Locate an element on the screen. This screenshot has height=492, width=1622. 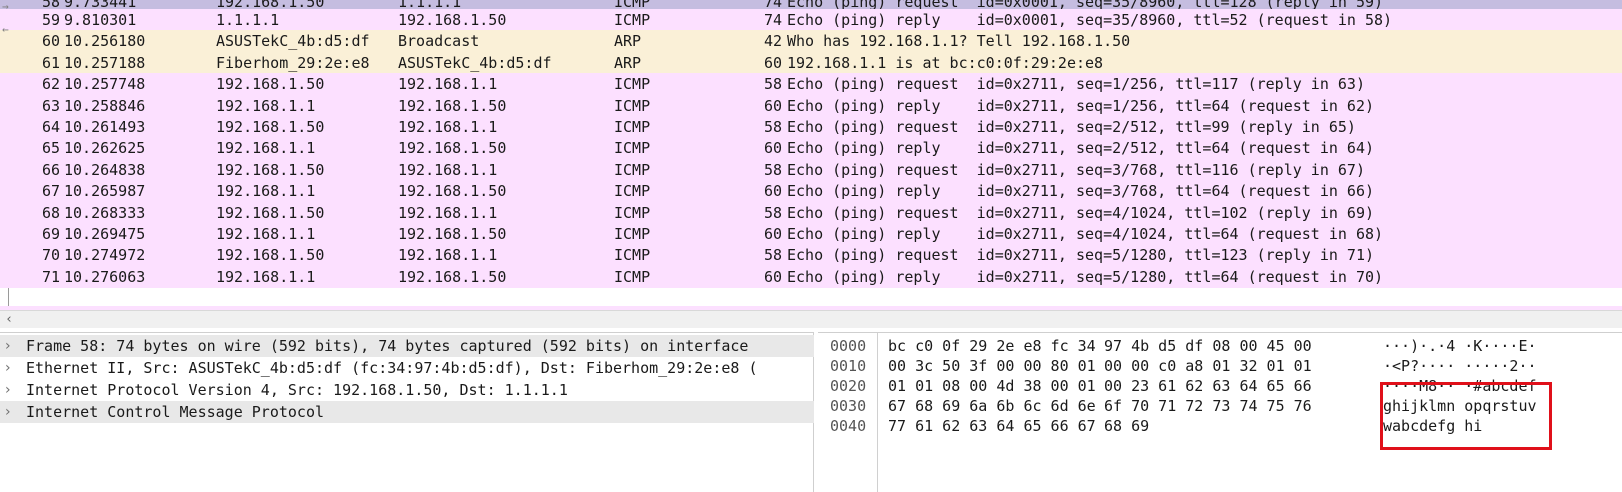
bytes-hex-second-half: 00 00 c0 a8 01 32 01 01 is located at coordinates (1208, 366).